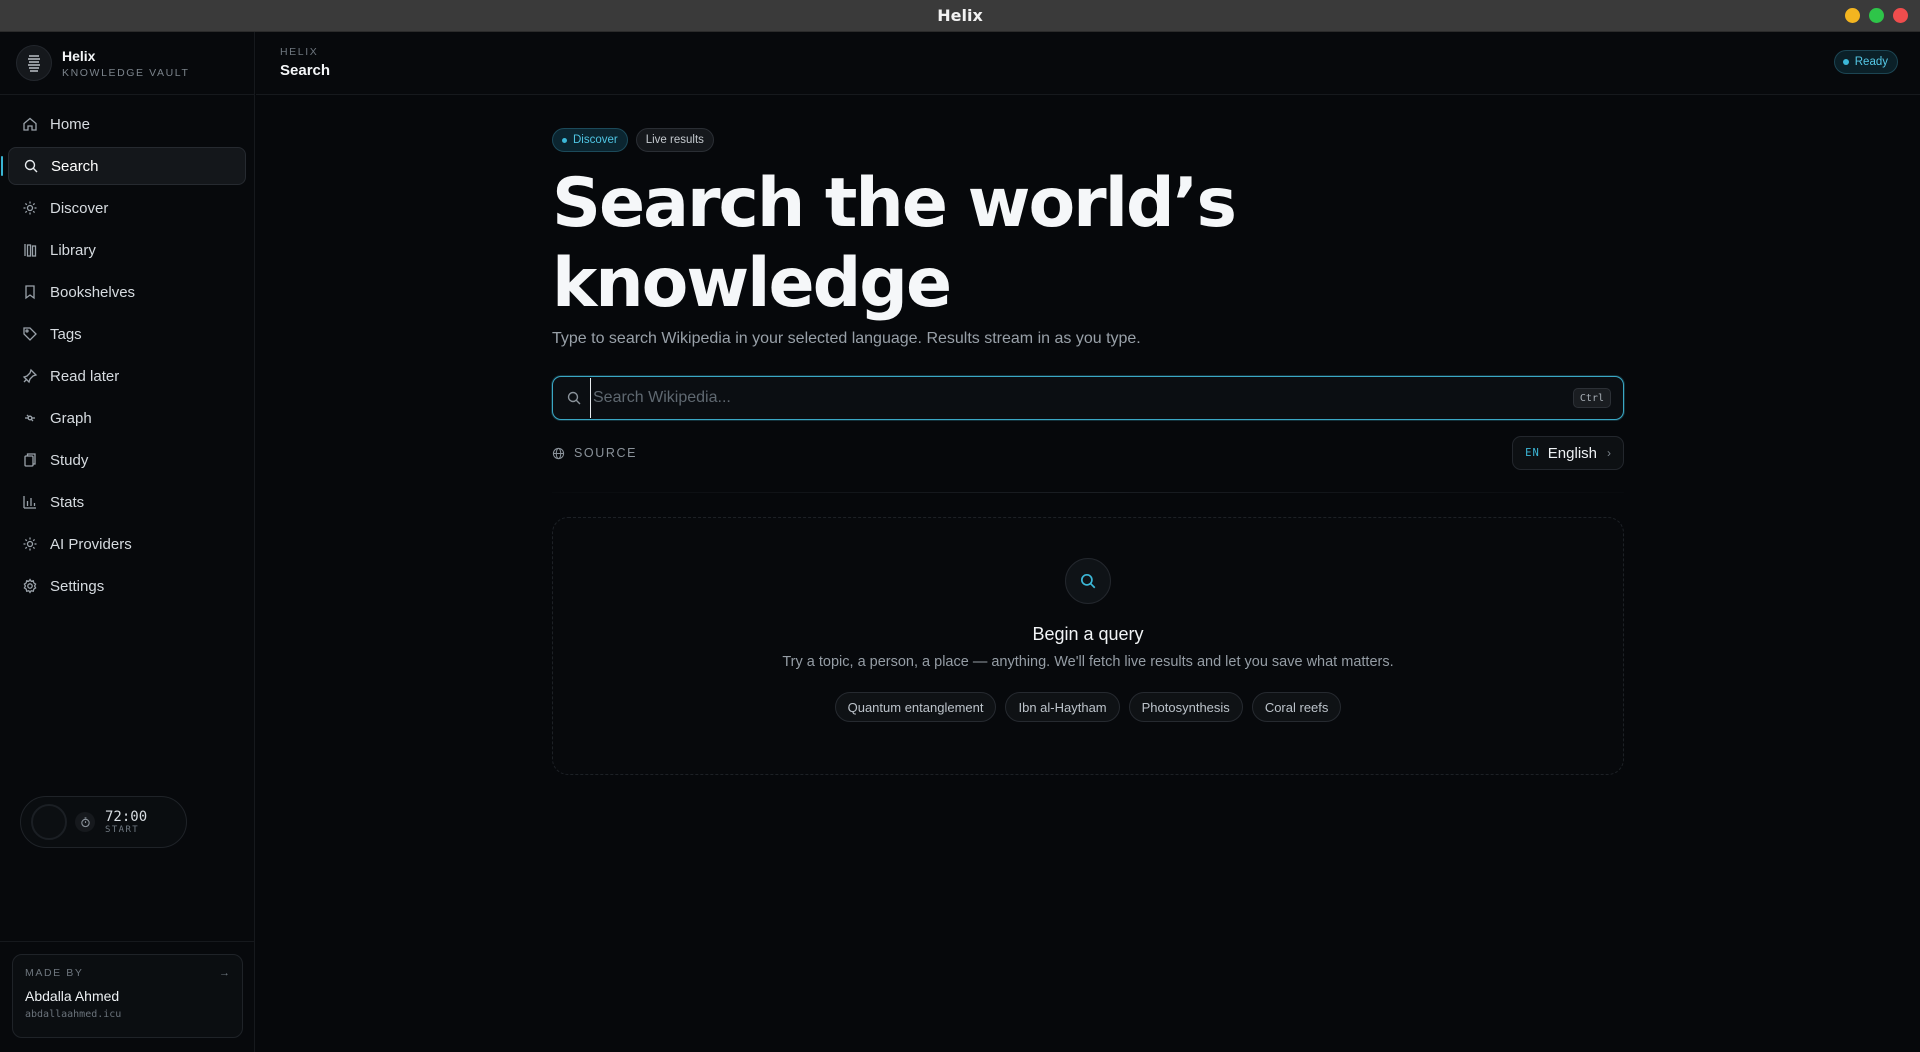 The width and height of the screenshot is (1920, 1052). Describe the element at coordinates (127, 208) in the screenshot. I see `sidebar-item-discover: Discover` at that location.